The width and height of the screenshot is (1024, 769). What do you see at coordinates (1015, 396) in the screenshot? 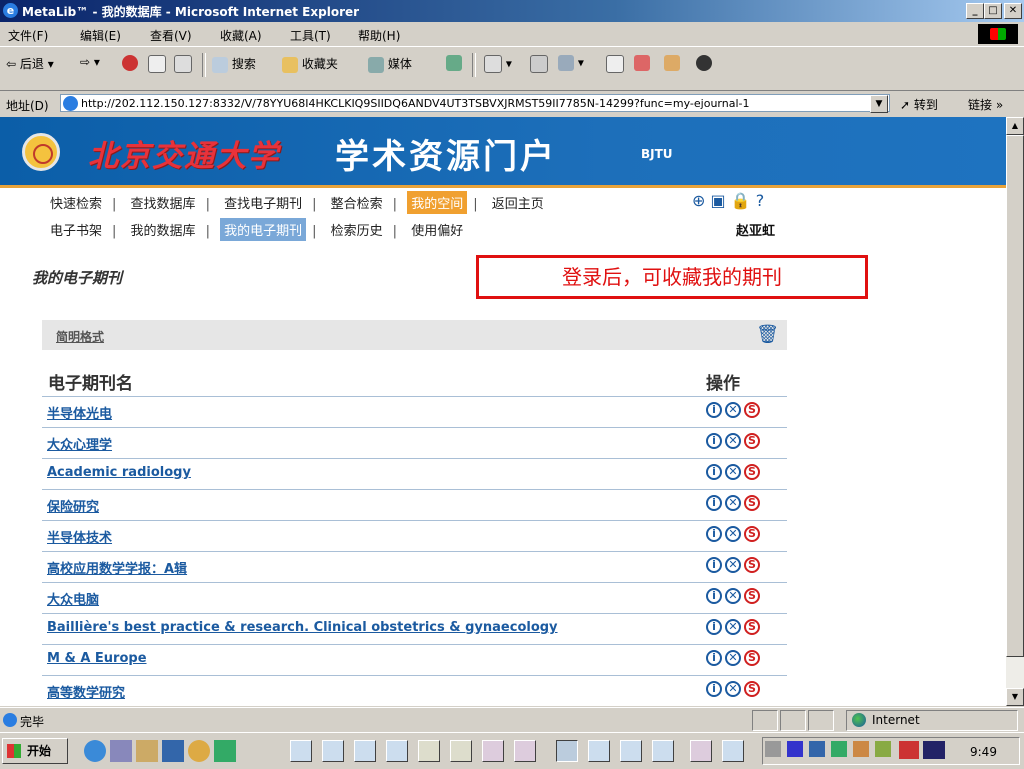
I see `scroll-thumb` at bounding box center [1015, 396].